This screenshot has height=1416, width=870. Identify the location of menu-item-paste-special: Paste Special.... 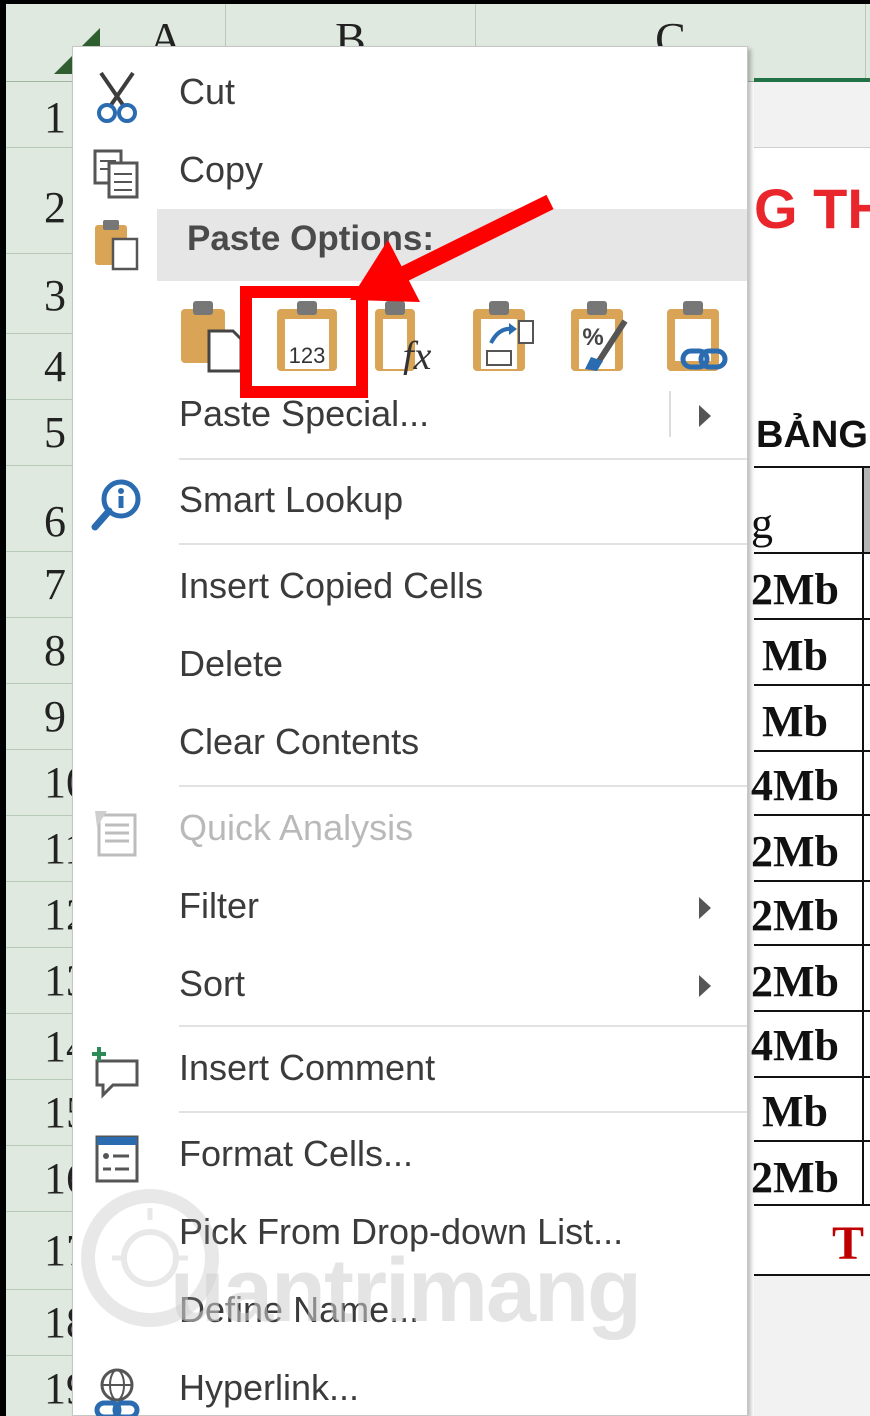
(410, 416).